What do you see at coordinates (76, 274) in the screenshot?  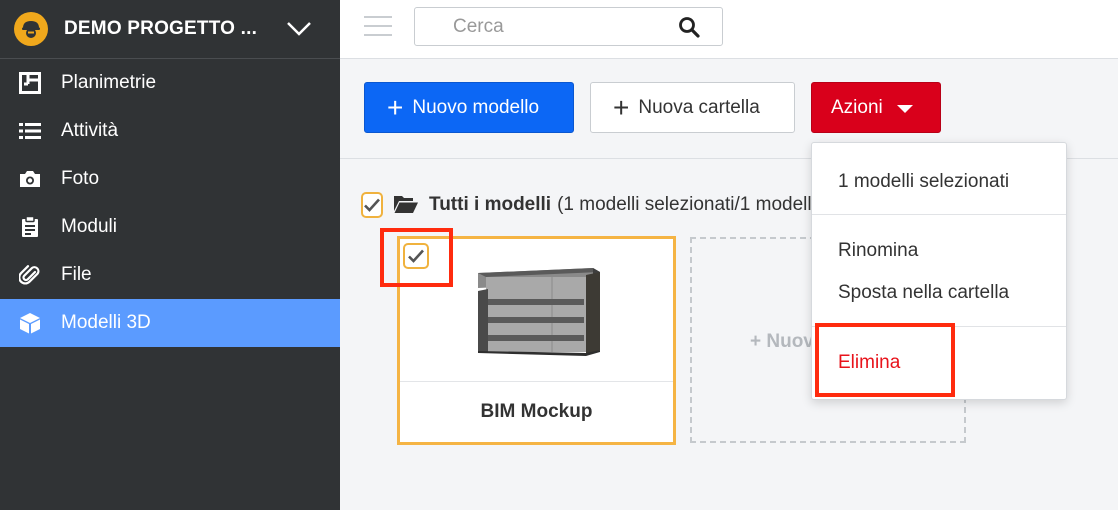 I see `sidebar-item-label: File` at bounding box center [76, 274].